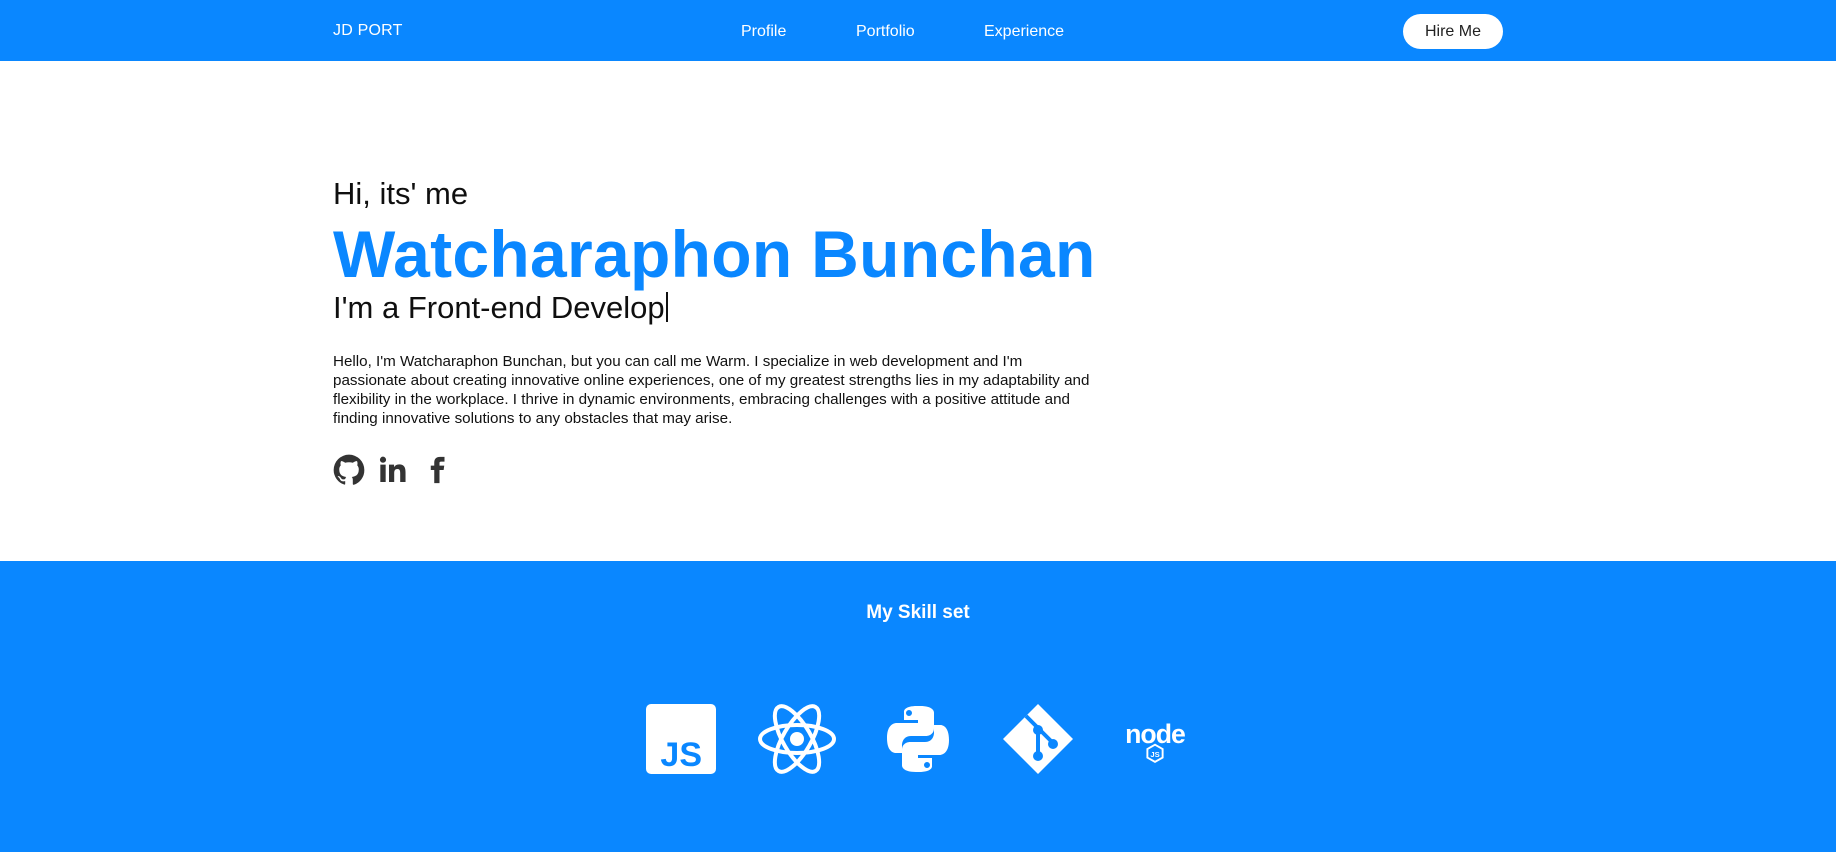 Image resolution: width=1836 pixels, height=852 pixels. I want to click on react-icon, so click(797, 739).